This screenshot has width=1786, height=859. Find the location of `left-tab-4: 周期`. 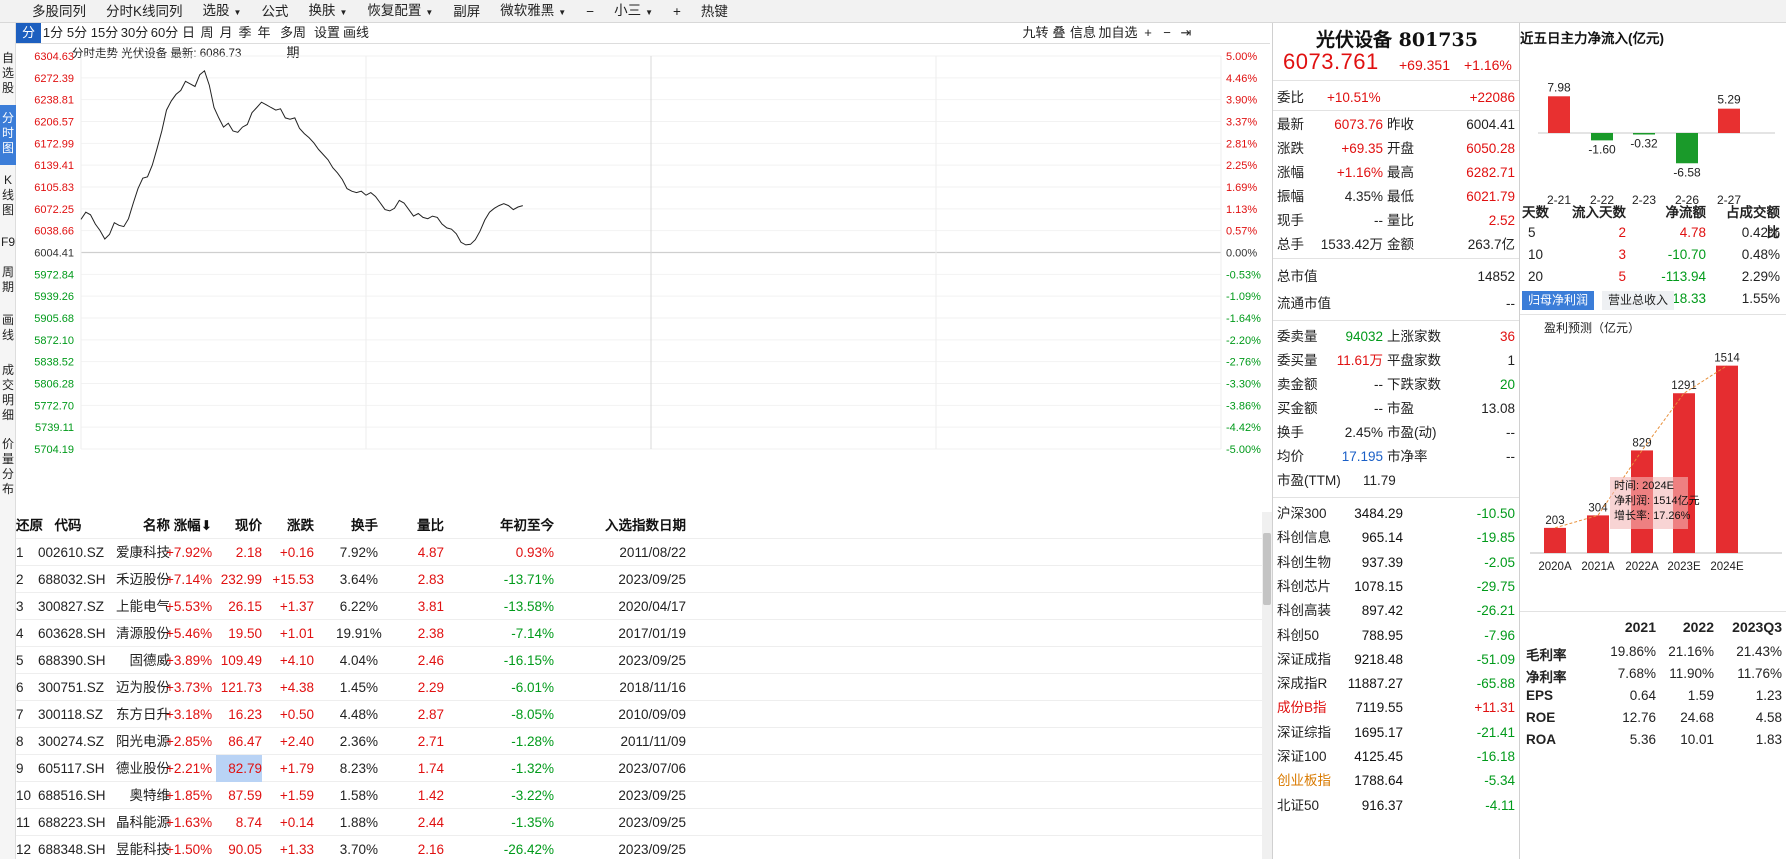

left-tab-4: 周期 is located at coordinates (8, 280).